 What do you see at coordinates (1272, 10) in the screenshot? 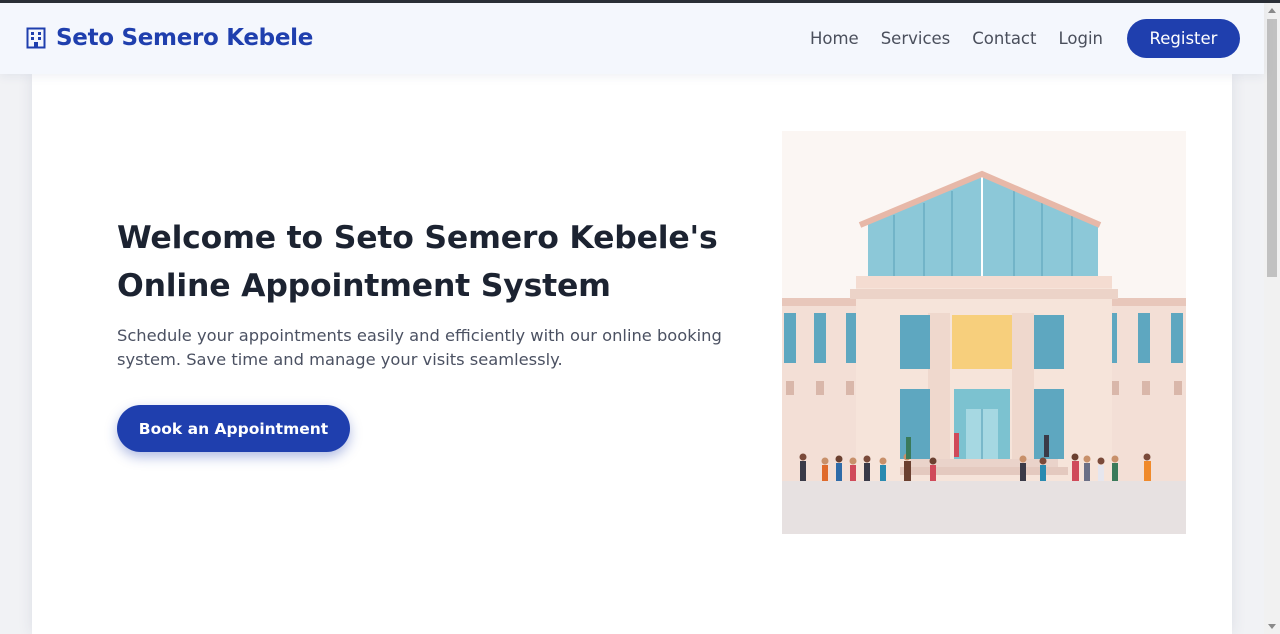
I see `scroll-up-icon` at bounding box center [1272, 10].